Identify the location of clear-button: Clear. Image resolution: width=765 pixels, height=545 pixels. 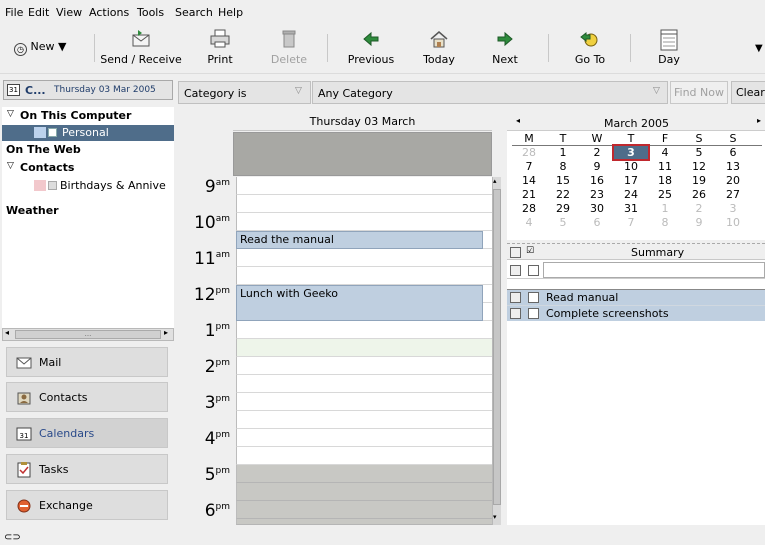
(748, 92).